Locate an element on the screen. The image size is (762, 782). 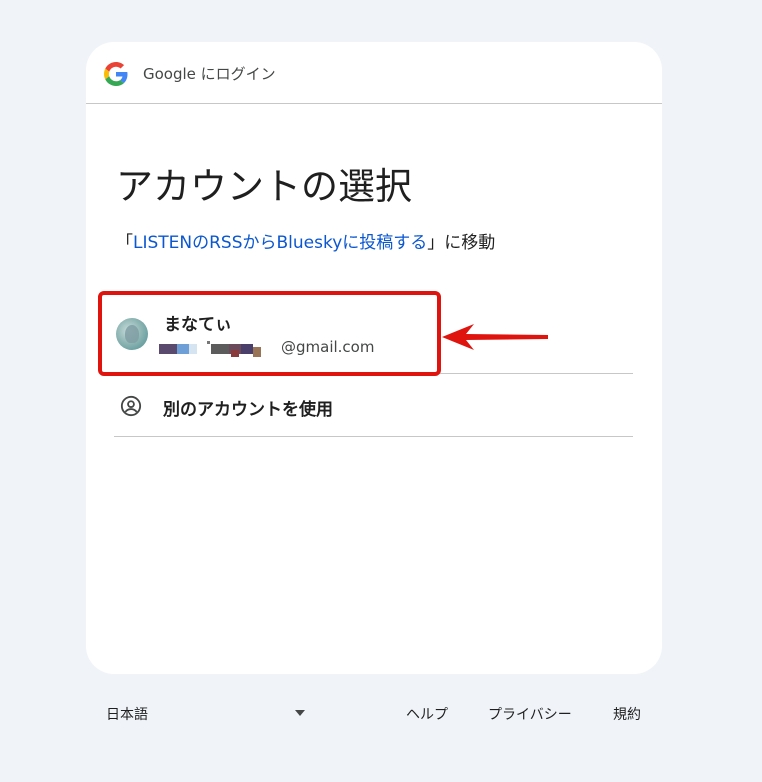
google-g-icon is located at coordinates (116, 74).